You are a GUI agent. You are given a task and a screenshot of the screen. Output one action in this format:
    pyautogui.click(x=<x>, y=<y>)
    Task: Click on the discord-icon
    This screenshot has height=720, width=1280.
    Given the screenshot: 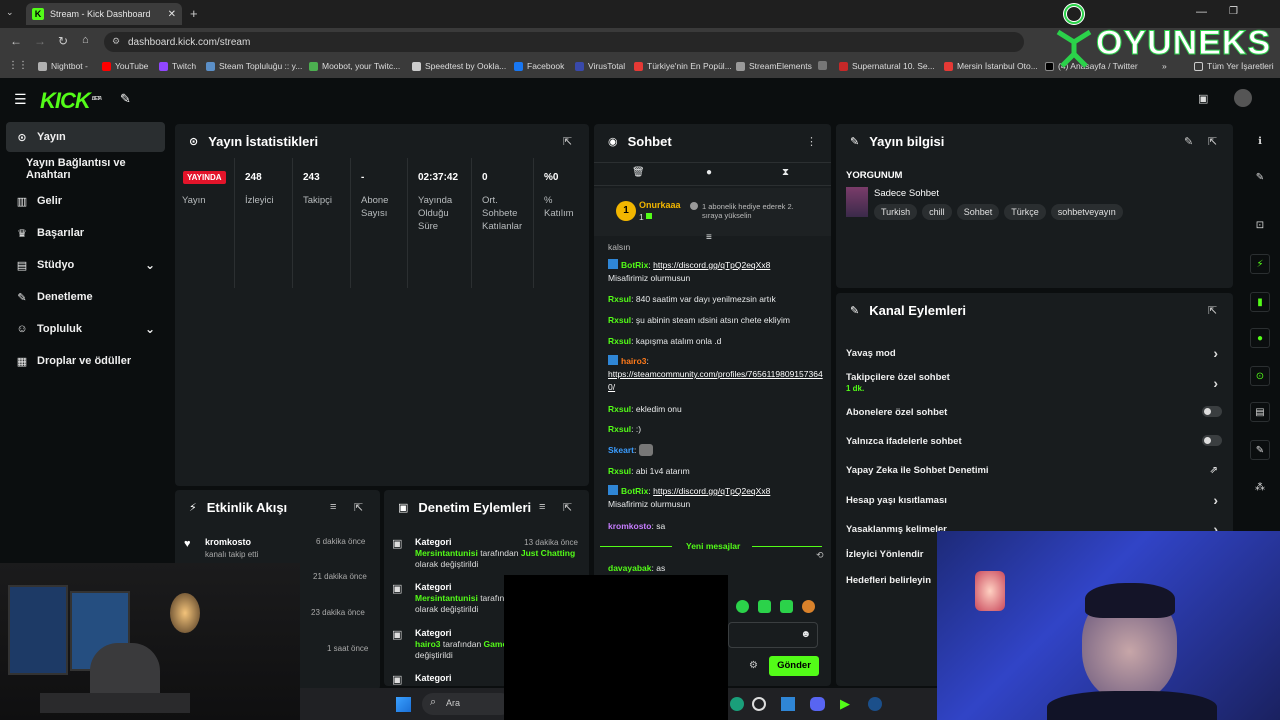 What is the action you would take?
    pyautogui.click(x=817, y=704)
    